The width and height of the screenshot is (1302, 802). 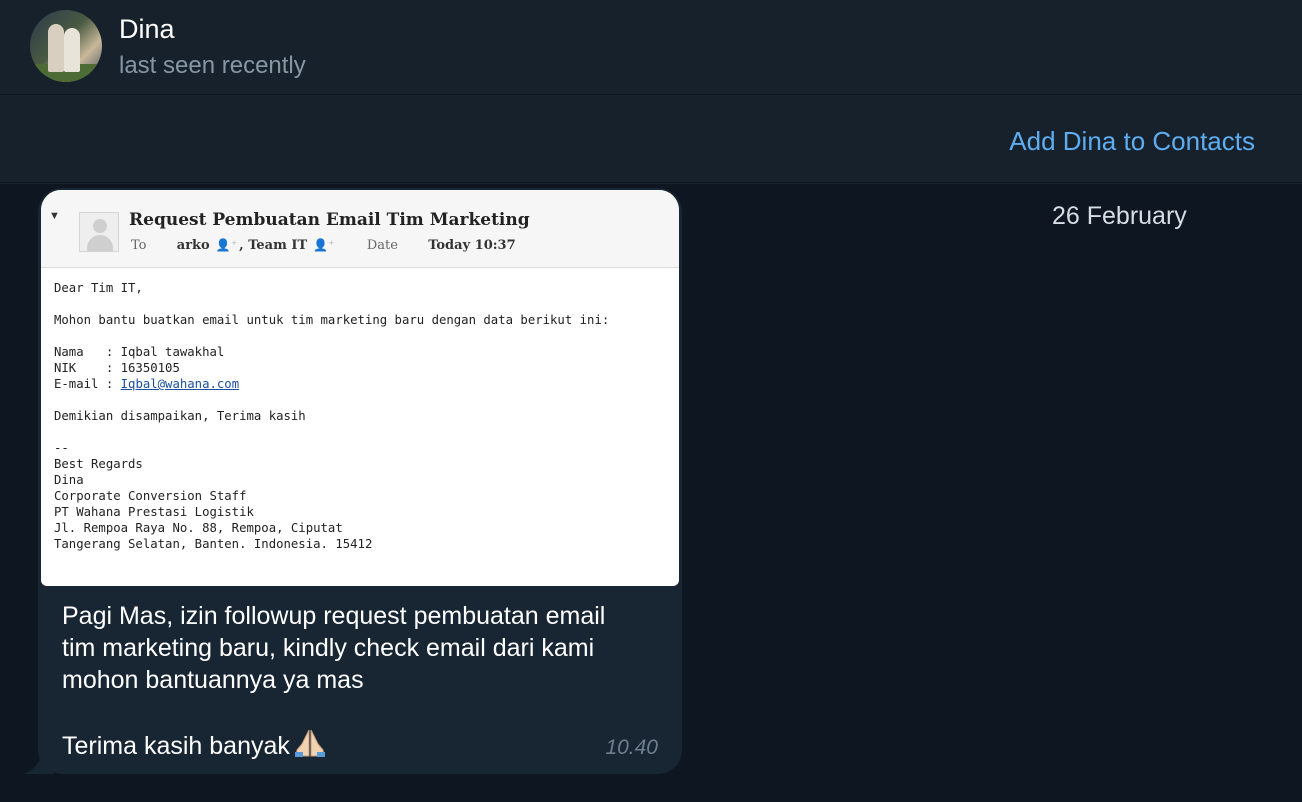 I want to click on add-to-contacts-button: Add Dina to Contacts, so click(x=1132, y=141).